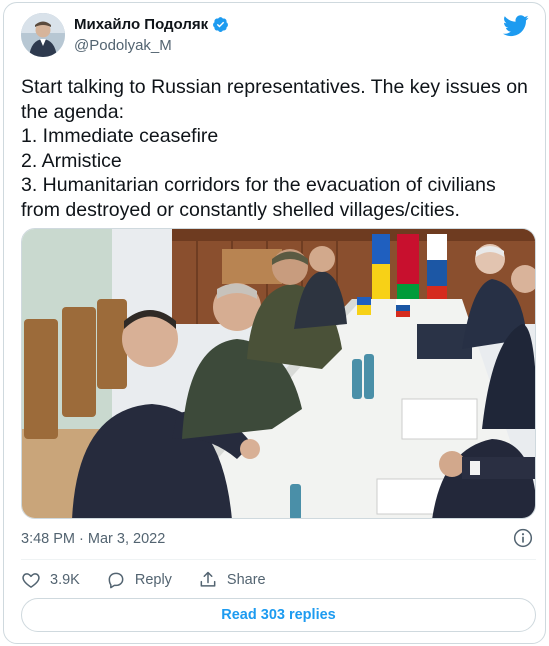 The height and width of the screenshot is (646, 549). What do you see at coordinates (523, 538) in the screenshot?
I see `info-icon` at bounding box center [523, 538].